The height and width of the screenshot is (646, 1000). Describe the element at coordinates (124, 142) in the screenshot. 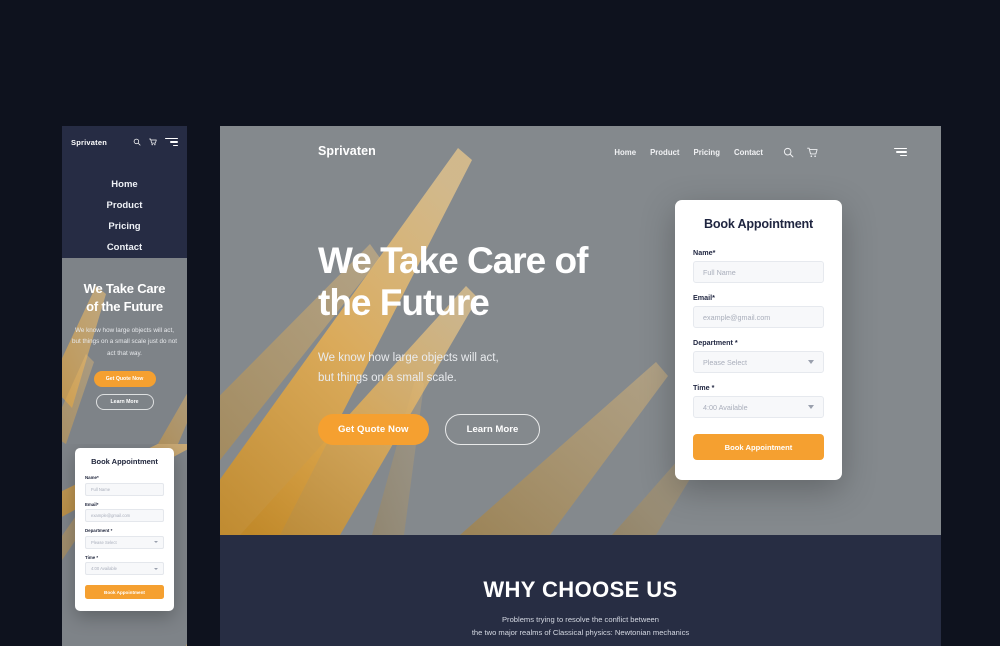

I see `mobile-navbar: Sprivaten` at that location.